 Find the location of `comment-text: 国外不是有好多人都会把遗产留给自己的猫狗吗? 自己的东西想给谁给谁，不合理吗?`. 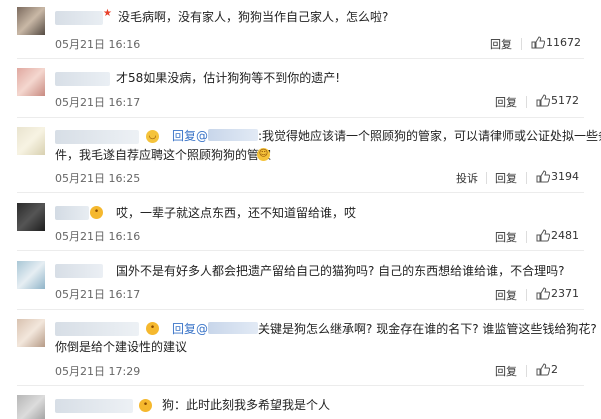

comment-text: 国外不是有好多人都会把遗产留给自己的猫狗吗? 自己的东西想给谁给谁，不合理吗? is located at coordinates (340, 271).